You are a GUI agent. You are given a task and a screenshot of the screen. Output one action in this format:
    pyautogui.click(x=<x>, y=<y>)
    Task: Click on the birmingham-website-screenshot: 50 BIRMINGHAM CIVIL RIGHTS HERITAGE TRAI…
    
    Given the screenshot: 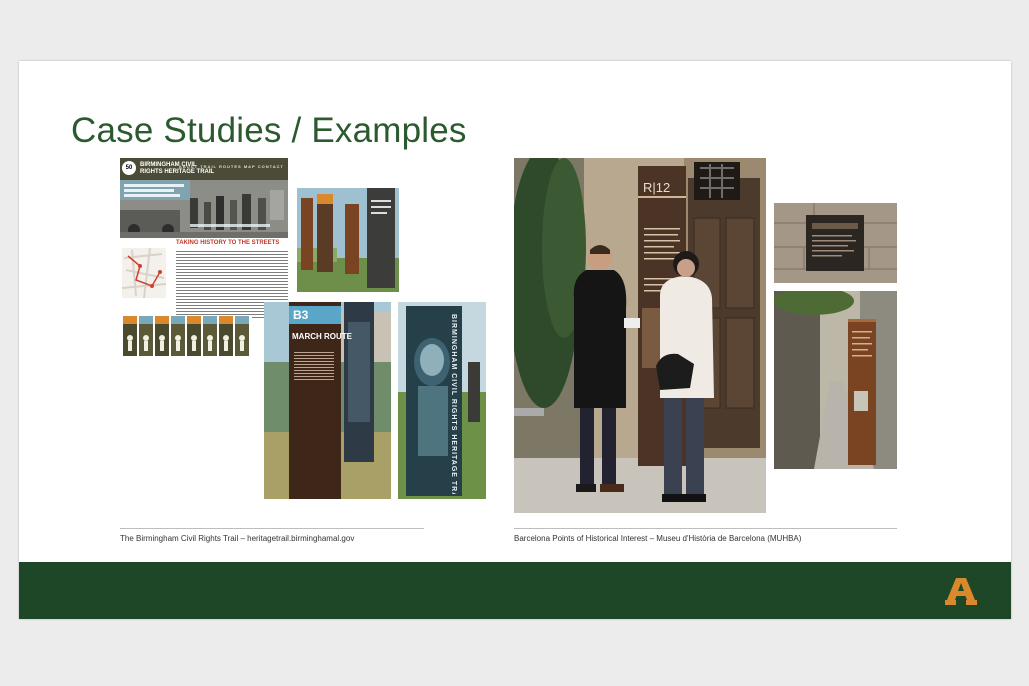 What is the action you would take?
    pyautogui.click(x=204, y=198)
    